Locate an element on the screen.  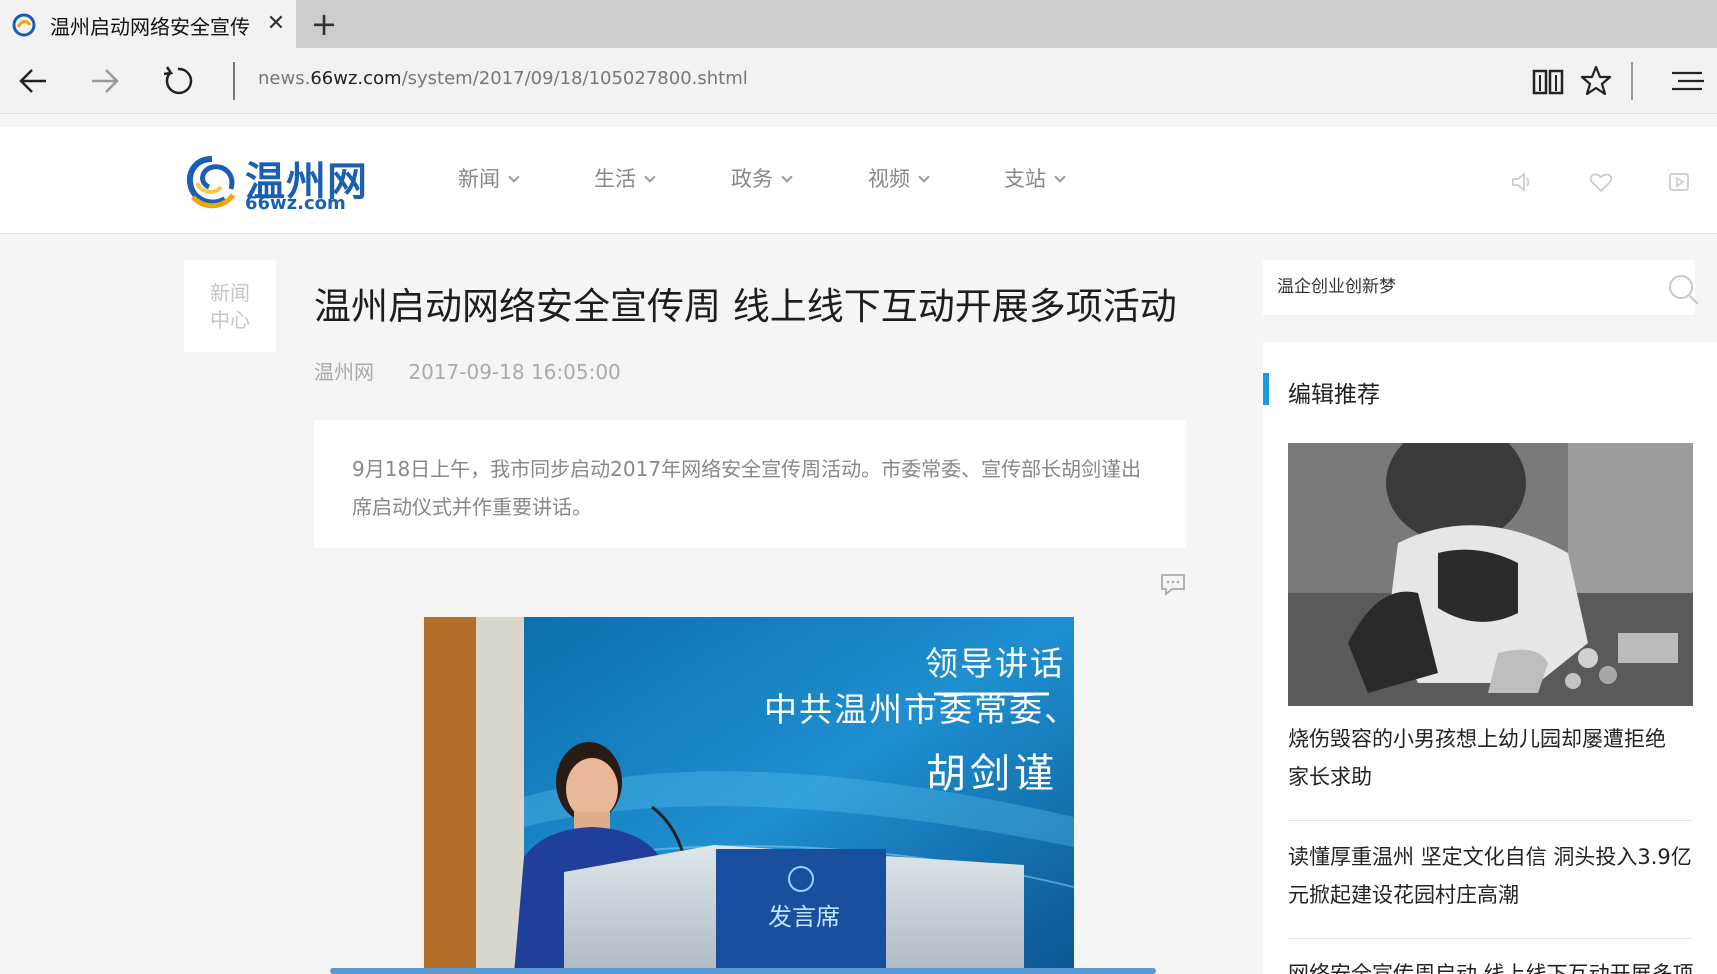
nav-label: 新闻 is located at coordinates (479, 179).